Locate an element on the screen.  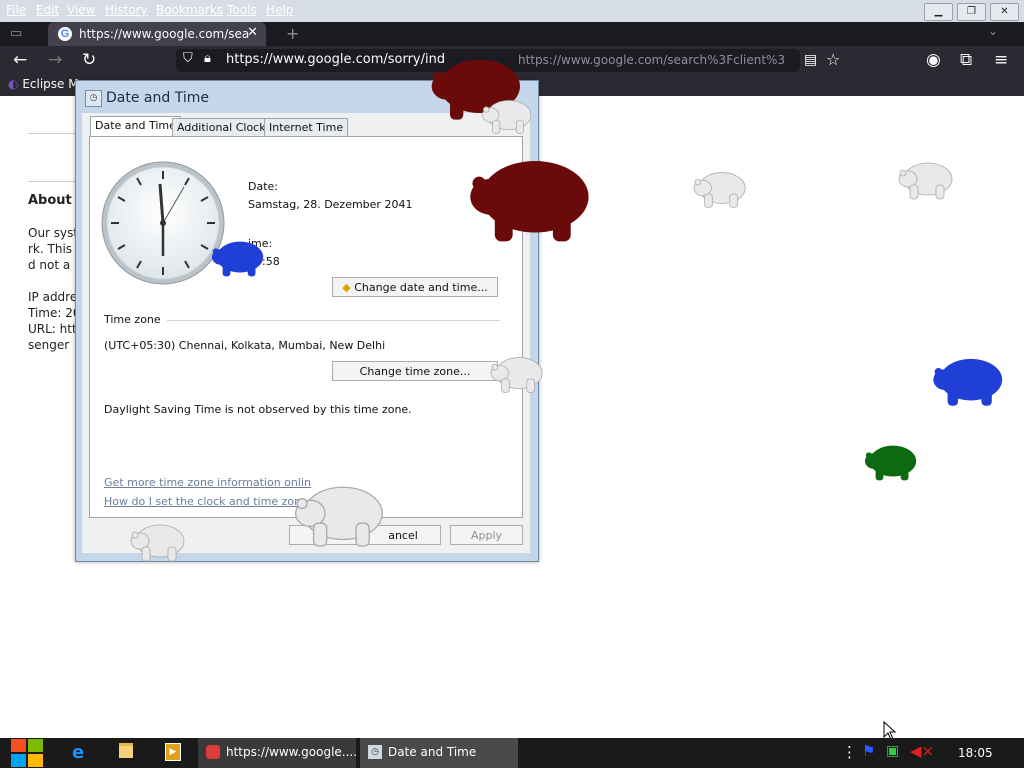
overflow-icon: ⋮ is located at coordinates (849, 752).